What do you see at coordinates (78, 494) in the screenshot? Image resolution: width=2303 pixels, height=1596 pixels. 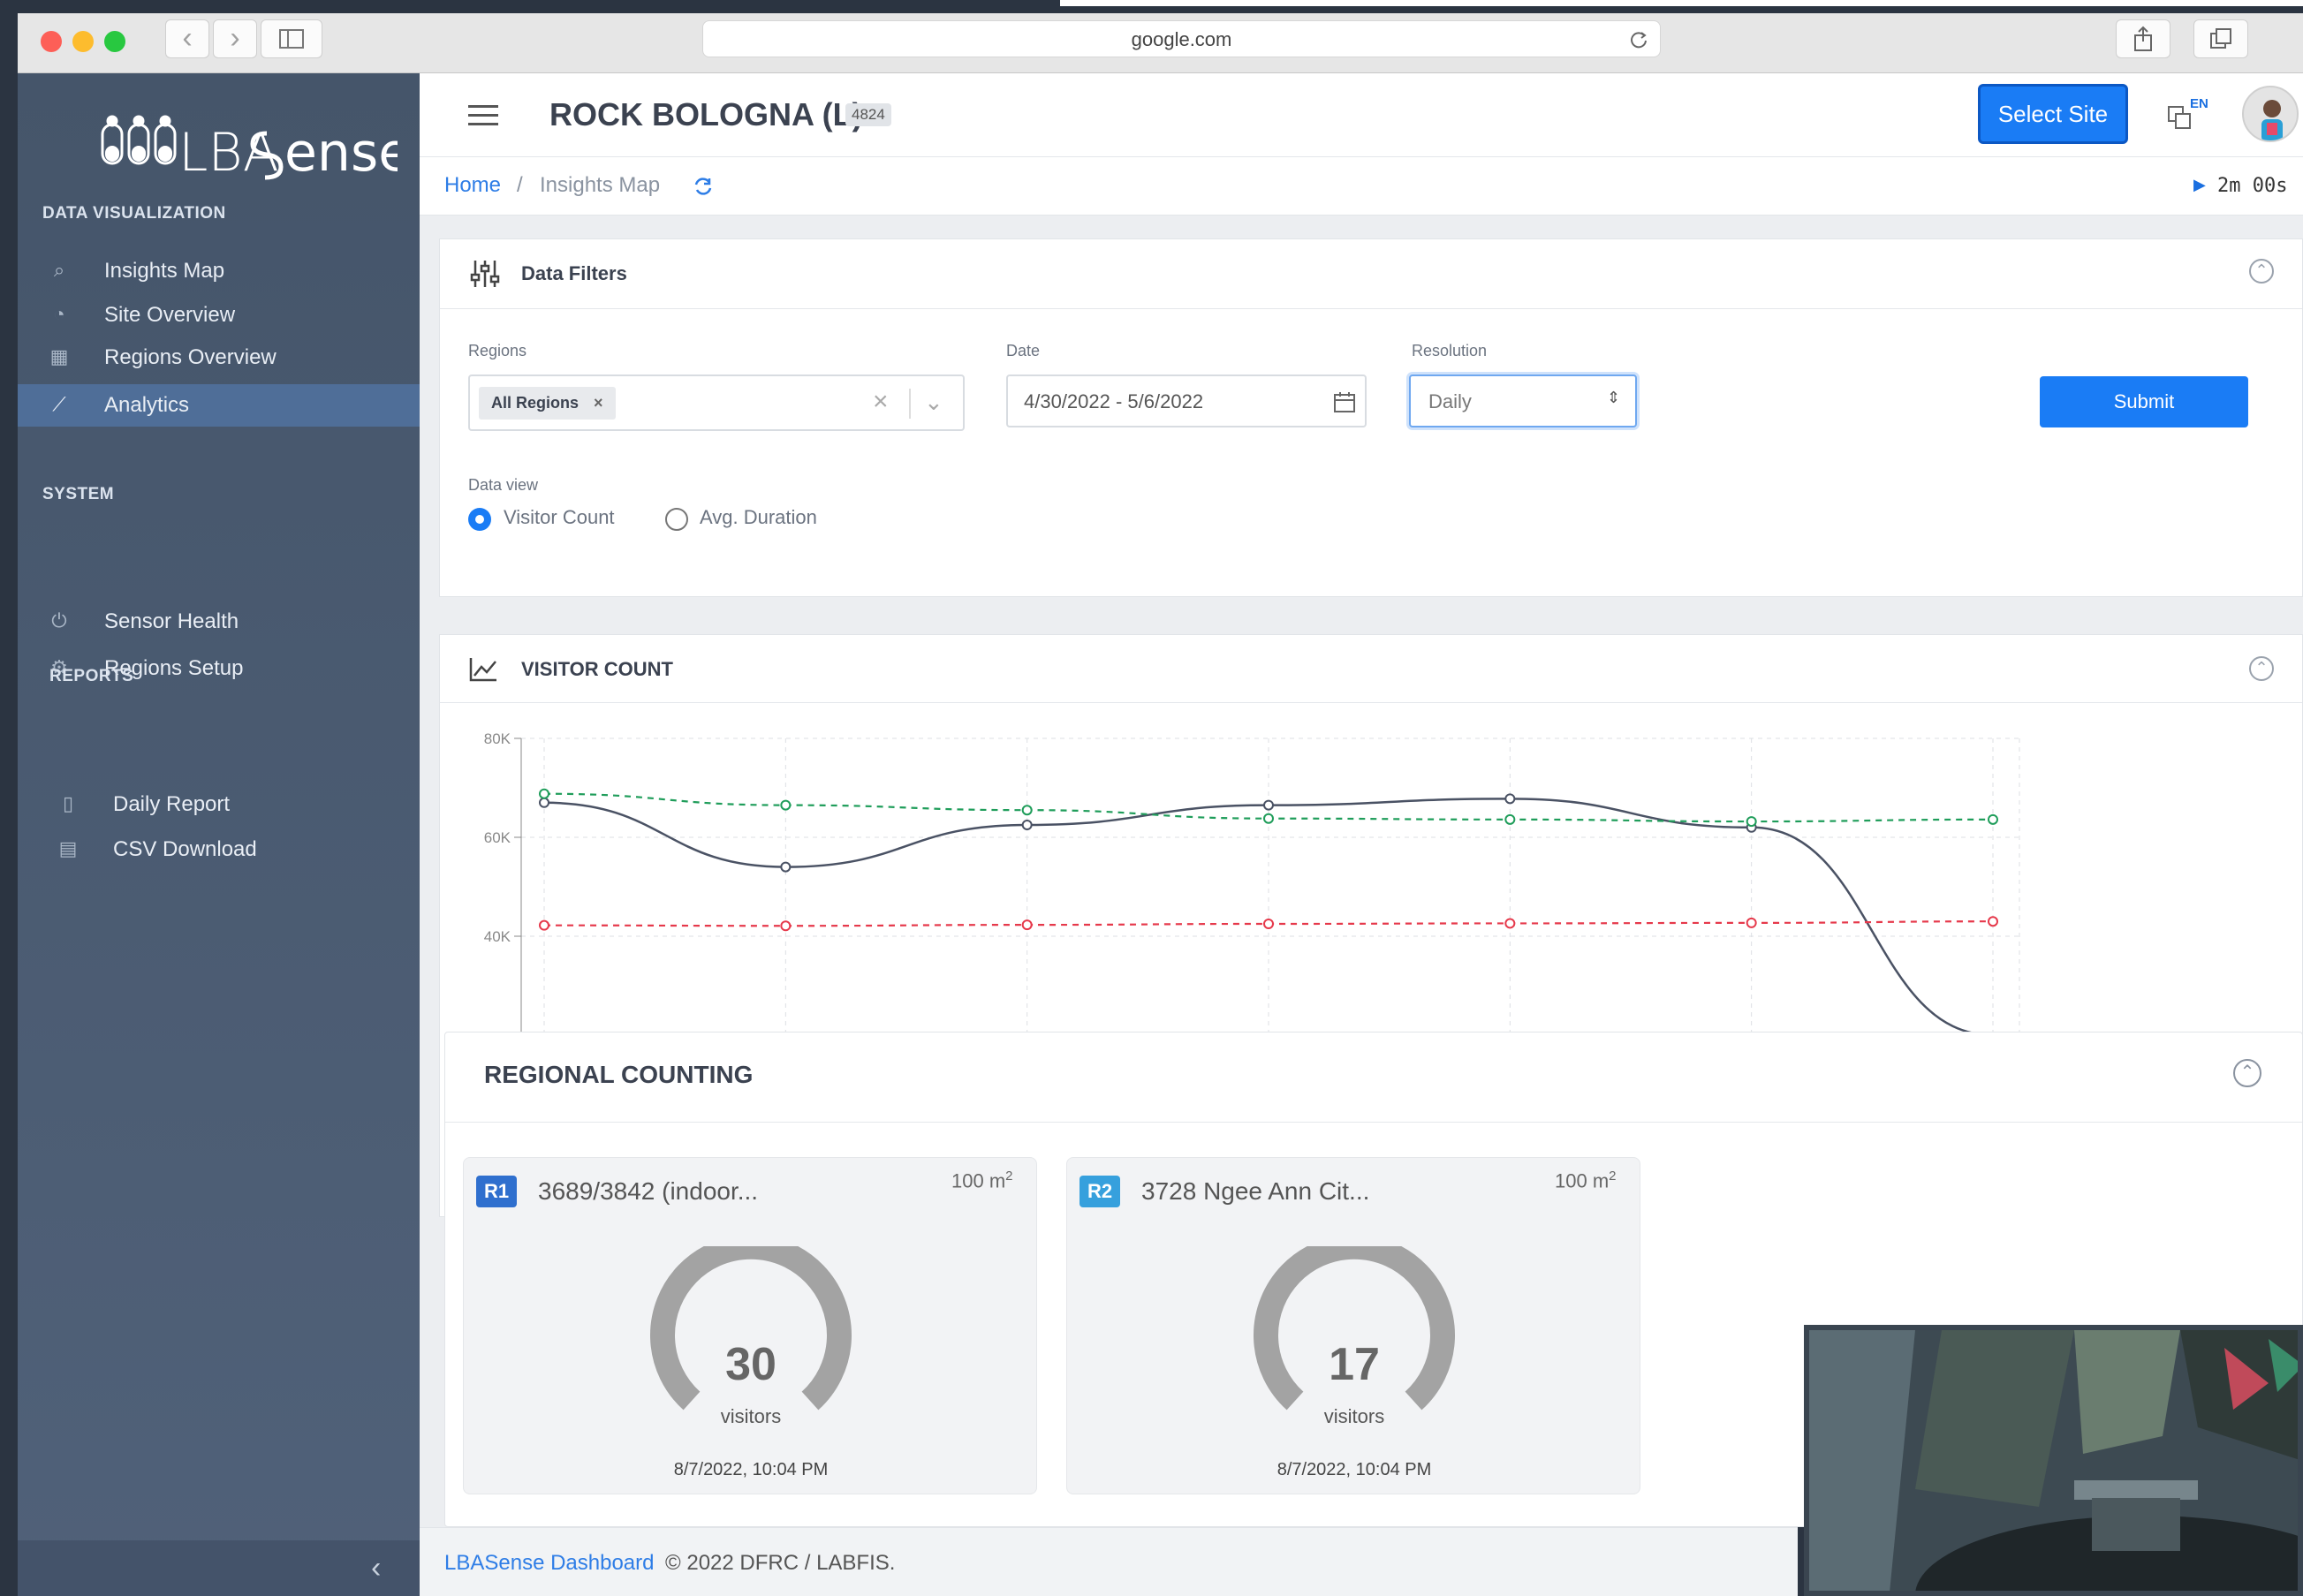 I see `section-title-system: SYSTEM` at bounding box center [78, 494].